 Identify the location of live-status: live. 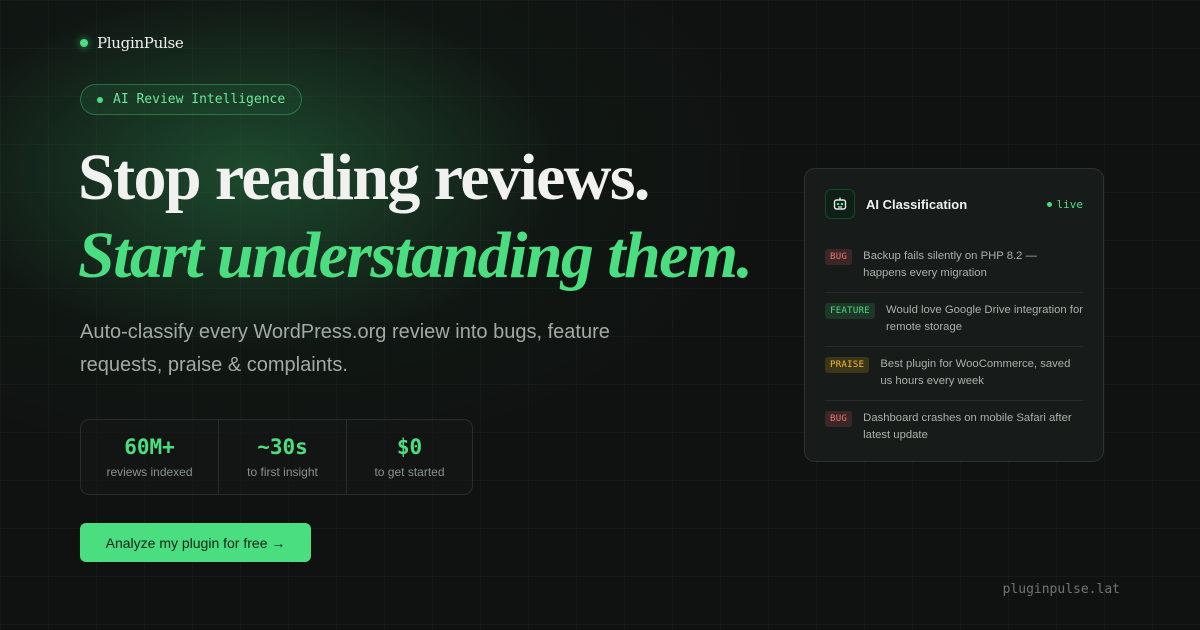
(1065, 204).